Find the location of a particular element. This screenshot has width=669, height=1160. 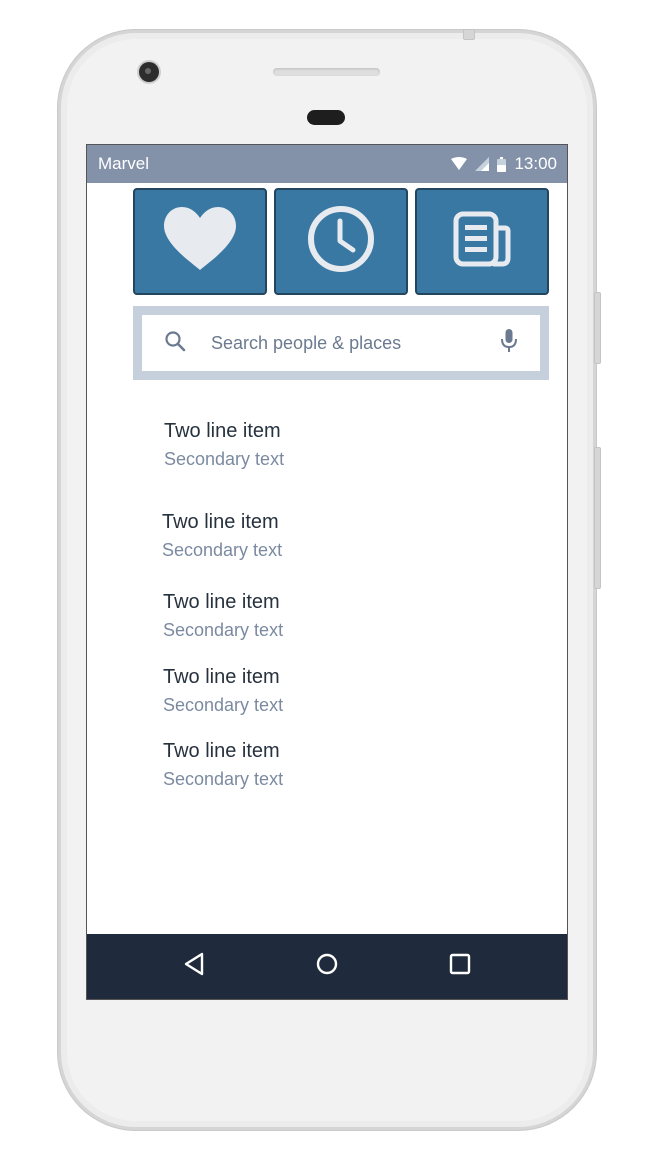

heart-icon is located at coordinates (200, 241).